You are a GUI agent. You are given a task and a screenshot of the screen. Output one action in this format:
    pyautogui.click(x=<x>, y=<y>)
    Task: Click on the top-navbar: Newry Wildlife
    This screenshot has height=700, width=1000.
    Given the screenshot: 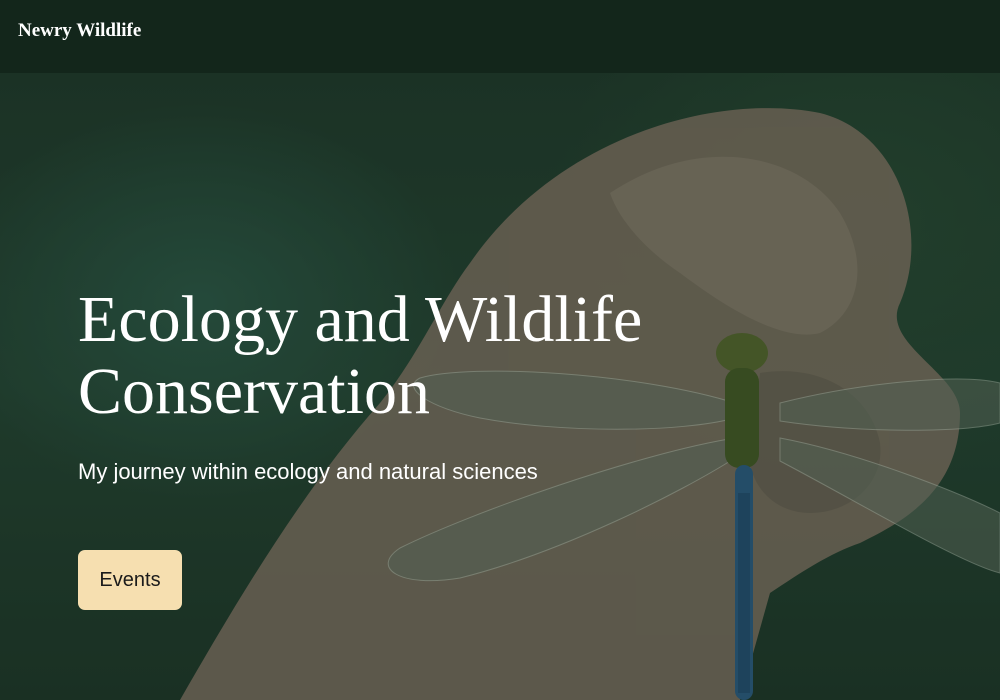 What is the action you would take?
    pyautogui.click(x=500, y=36)
    